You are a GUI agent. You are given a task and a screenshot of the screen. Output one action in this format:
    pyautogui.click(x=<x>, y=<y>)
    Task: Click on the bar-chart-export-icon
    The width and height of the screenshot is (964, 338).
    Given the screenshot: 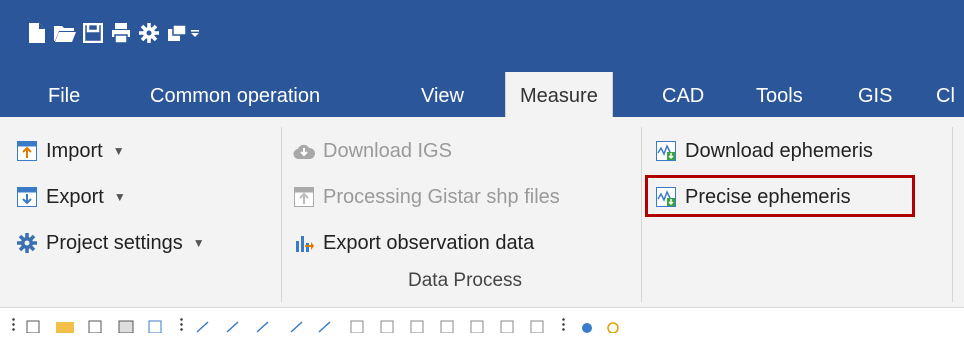 What is the action you would take?
    pyautogui.click(x=304, y=243)
    